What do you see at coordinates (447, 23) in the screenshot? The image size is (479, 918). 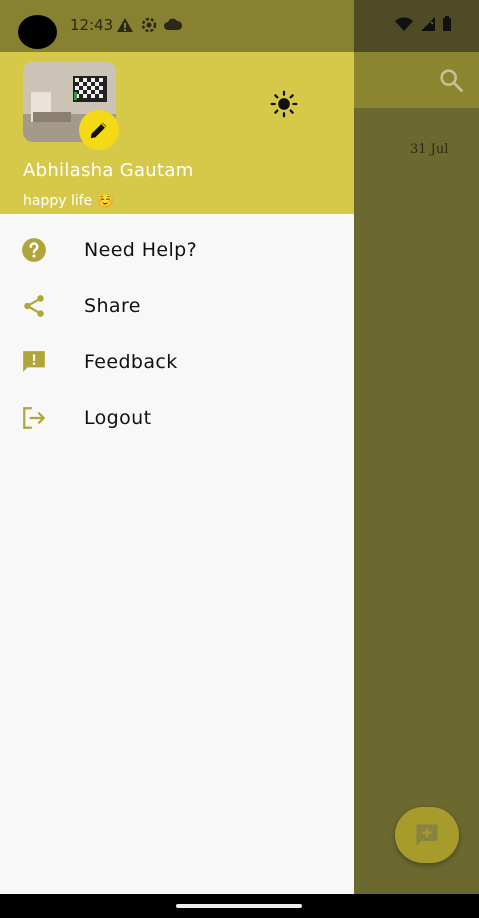 I see `battery-icon` at bounding box center [447, 23].